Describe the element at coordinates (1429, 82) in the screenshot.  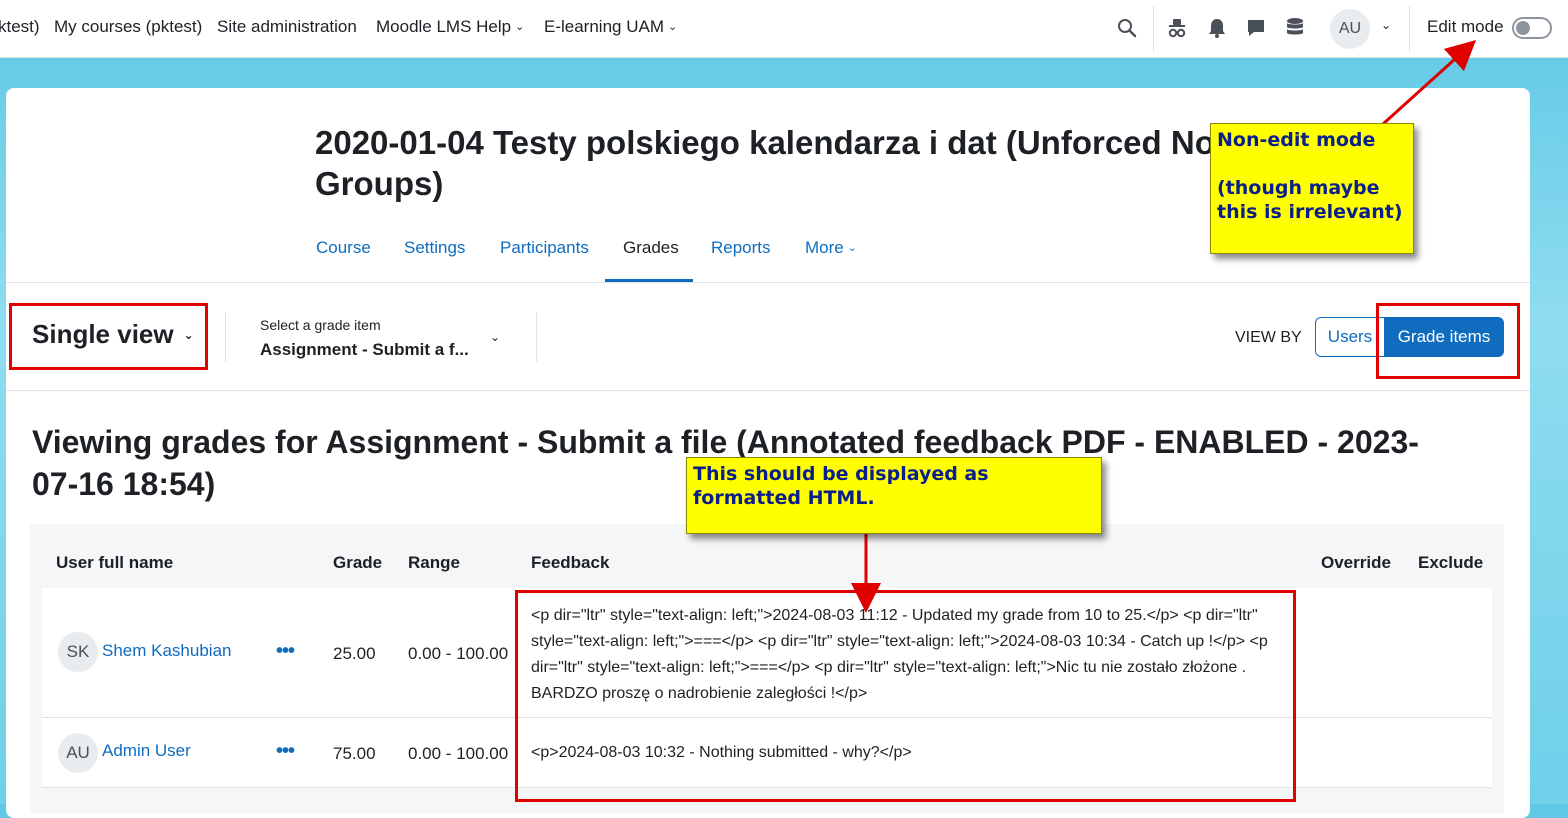
I see `arrow-to-edit-mode` at that location.